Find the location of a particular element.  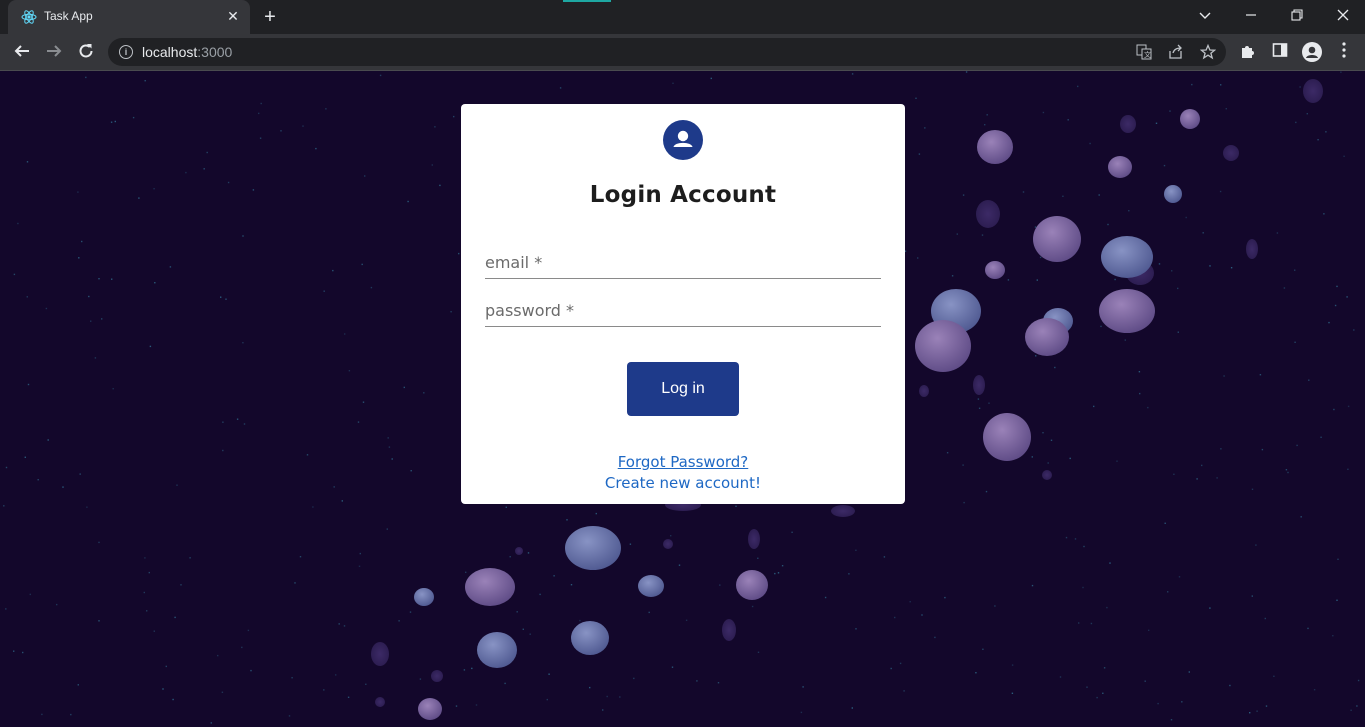

minimize-icon is located at coordinates (1251, 17).